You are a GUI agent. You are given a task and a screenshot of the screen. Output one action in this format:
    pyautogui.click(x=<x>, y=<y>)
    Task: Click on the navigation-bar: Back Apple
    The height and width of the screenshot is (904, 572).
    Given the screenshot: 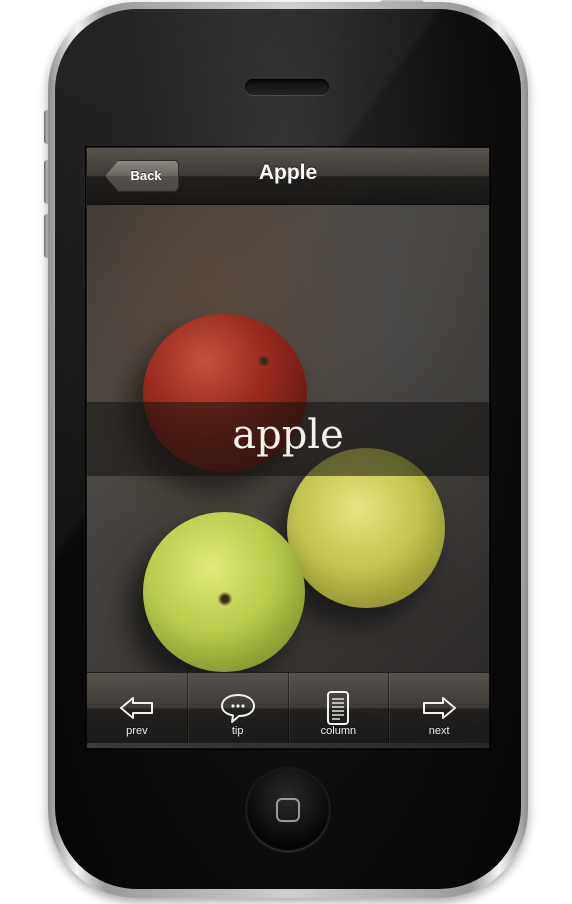 What is the action you would take?
    pyautogui.click(x=288, y=176)
    